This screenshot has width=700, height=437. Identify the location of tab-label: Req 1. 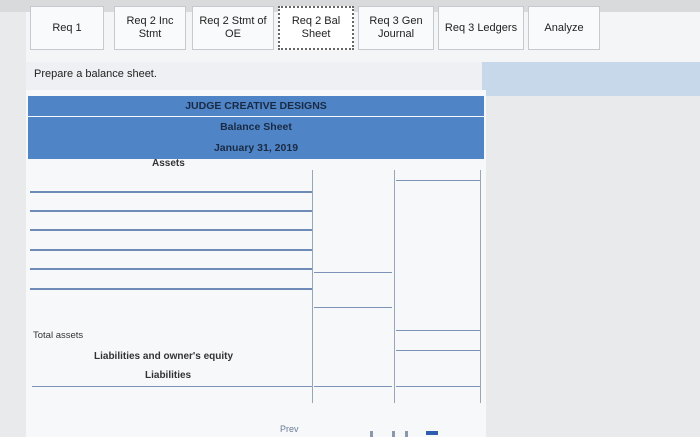
(67, 27).